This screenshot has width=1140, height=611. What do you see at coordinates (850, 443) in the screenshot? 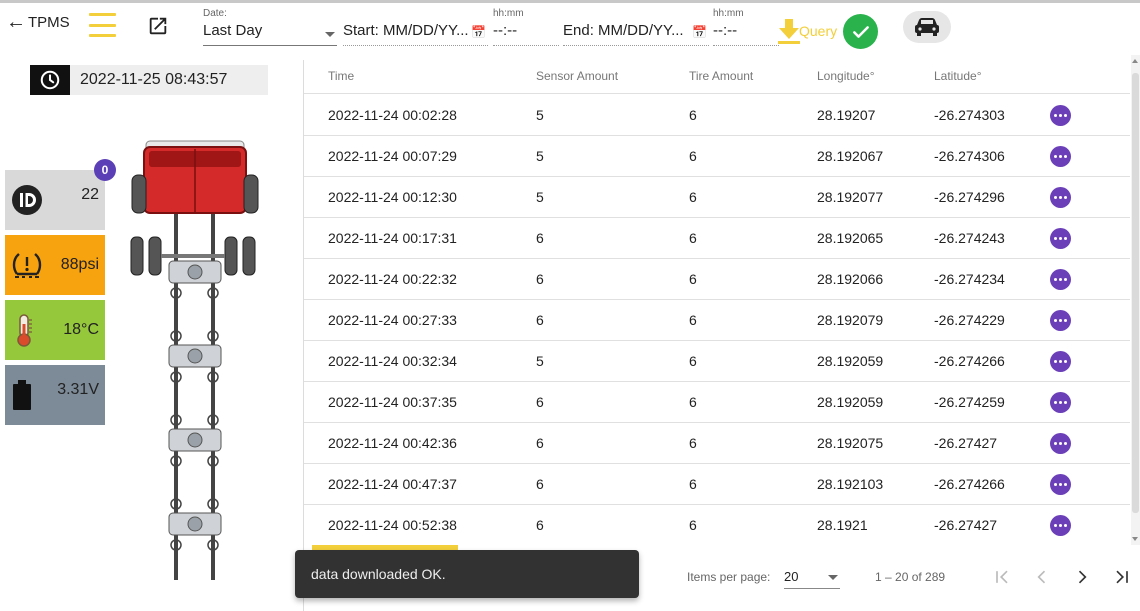
I see `cell-longitude: 28.192075` at bounding box center [850, 443].